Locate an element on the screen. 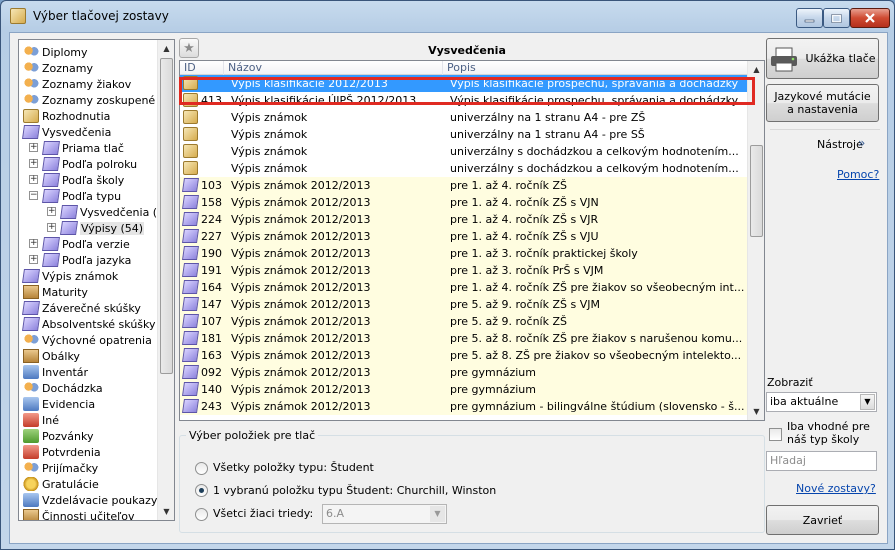 The image size is (895, 550). cell-desc: pre gymnázium is located at coordinates (493, 372).